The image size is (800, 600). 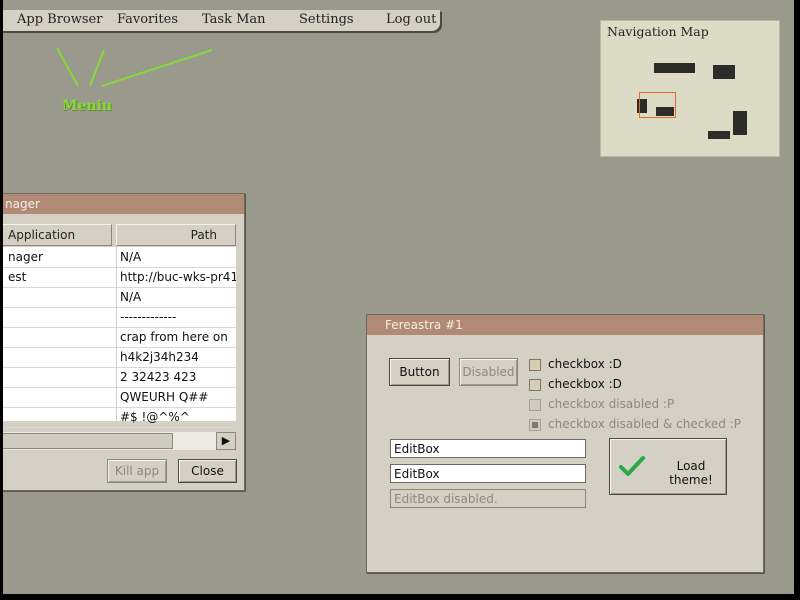 I want to click on horizontal-scrollbar: ▶, so click(x=118, y=441).